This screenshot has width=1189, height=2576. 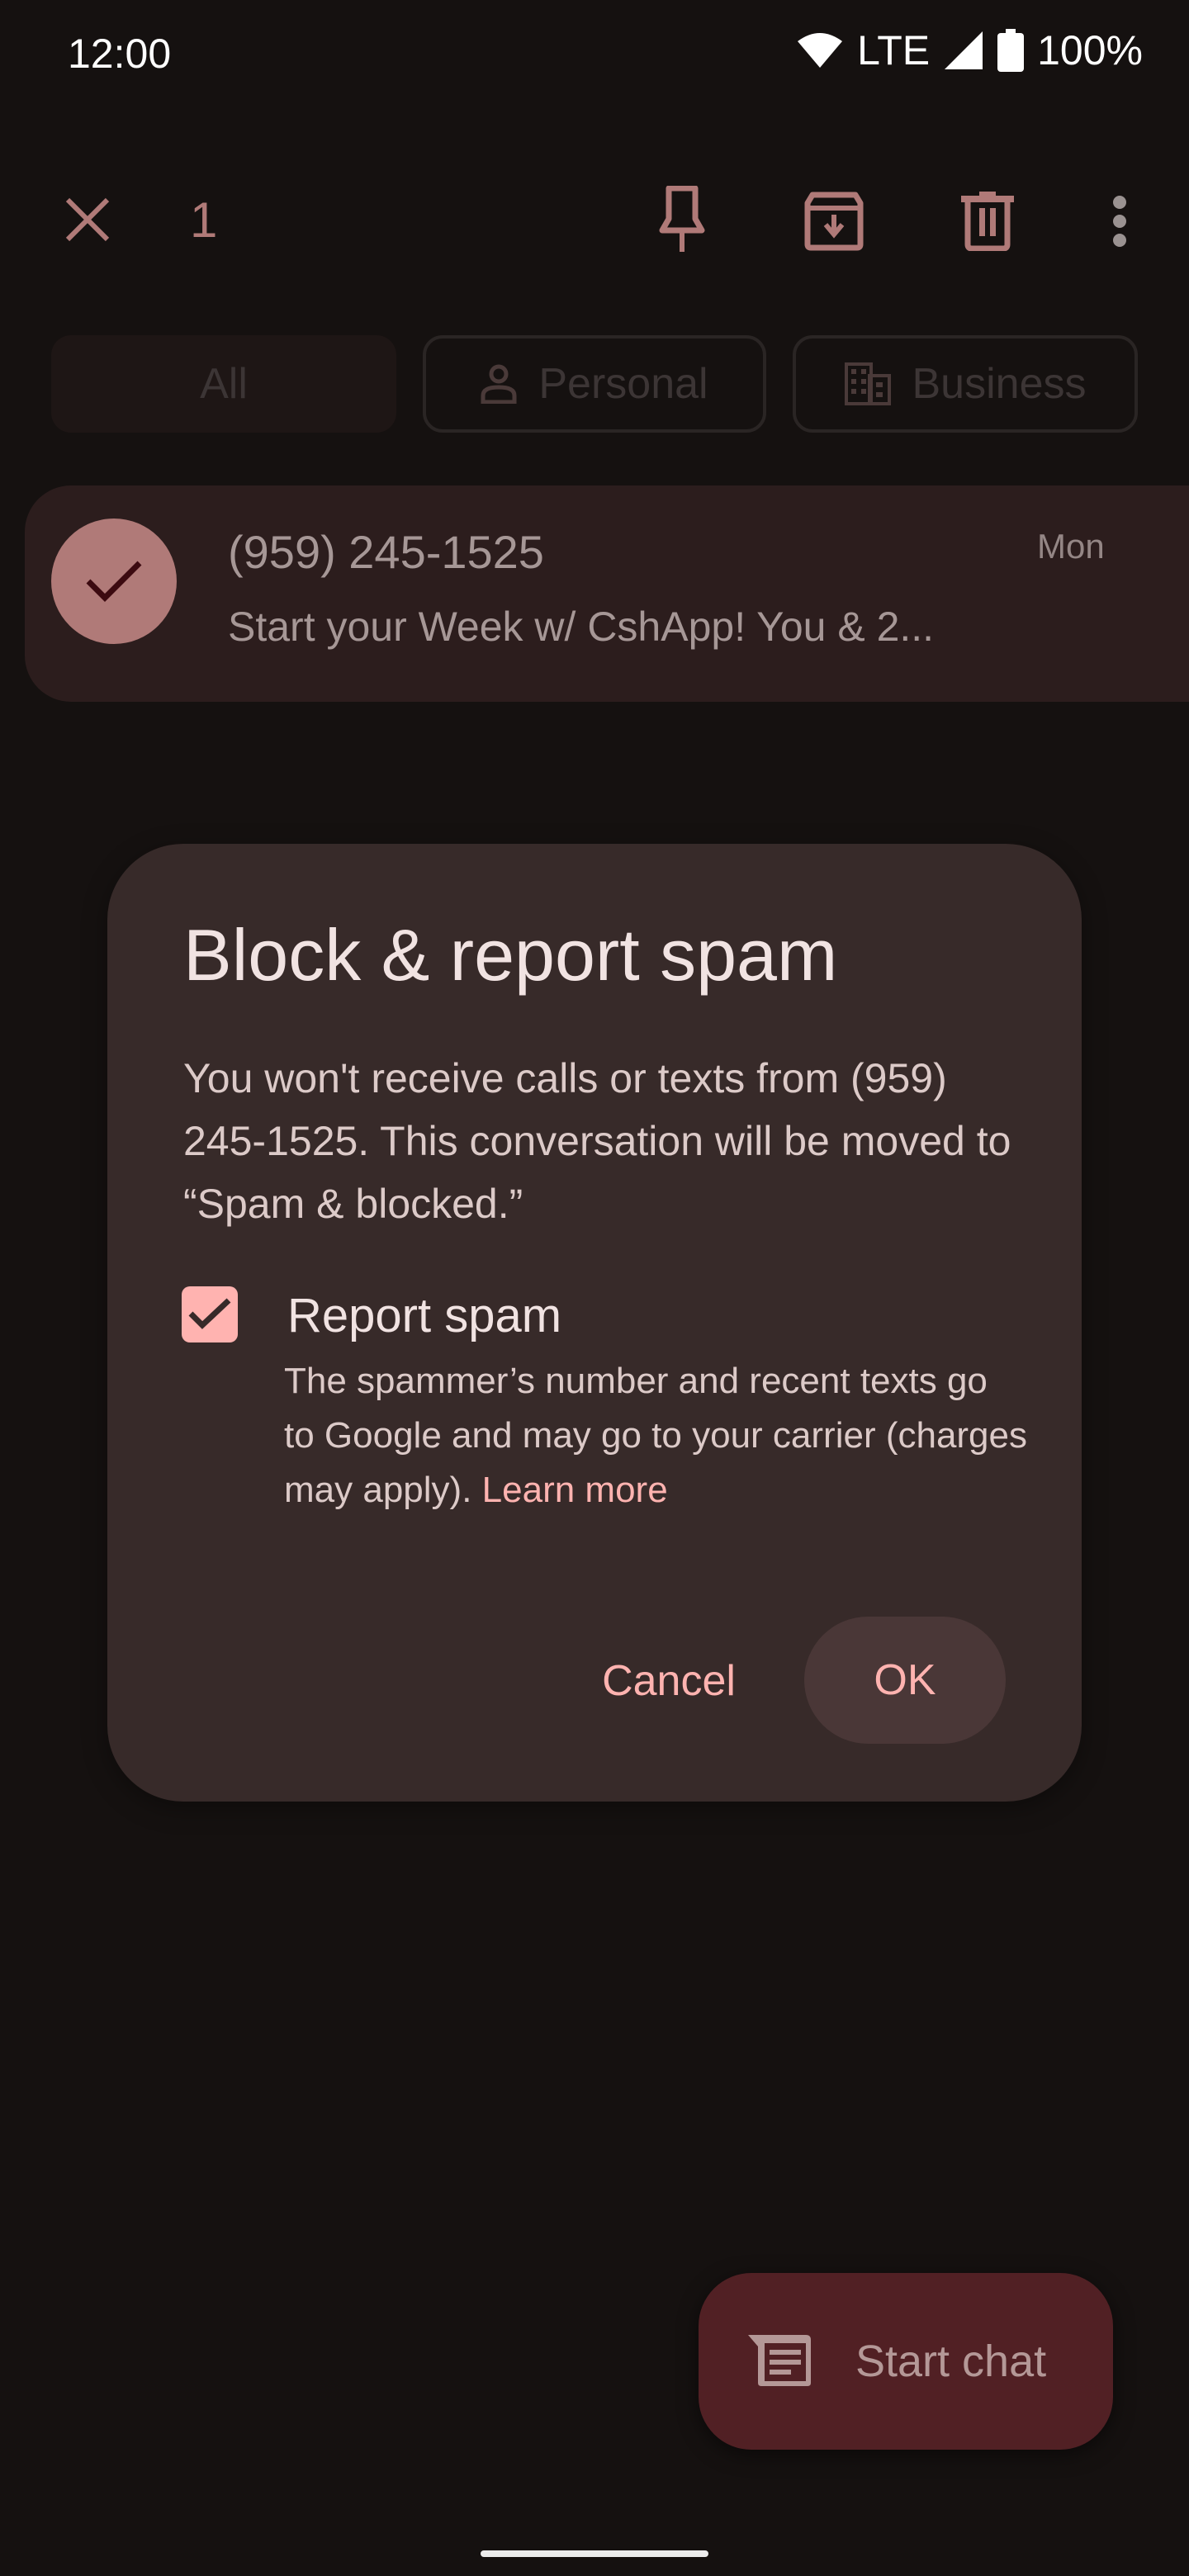 What do you see at coordinates (963, 50) in the screenshot?
I see `cell-signal-icon` at bounding box center [963, 50].